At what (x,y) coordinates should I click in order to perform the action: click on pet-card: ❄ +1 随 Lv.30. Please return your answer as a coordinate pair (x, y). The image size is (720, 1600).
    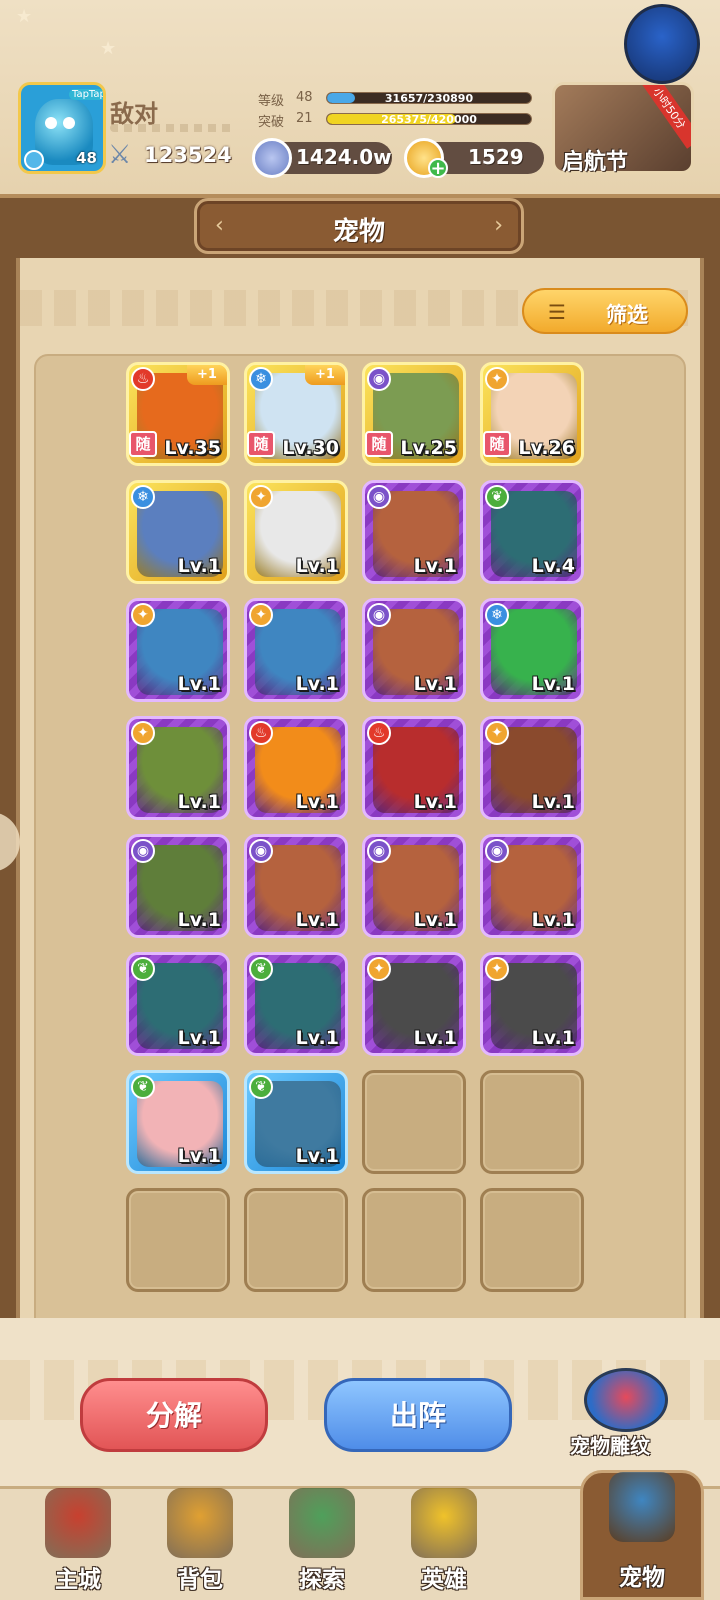
    Looking at the image, I should click on (296, 414).